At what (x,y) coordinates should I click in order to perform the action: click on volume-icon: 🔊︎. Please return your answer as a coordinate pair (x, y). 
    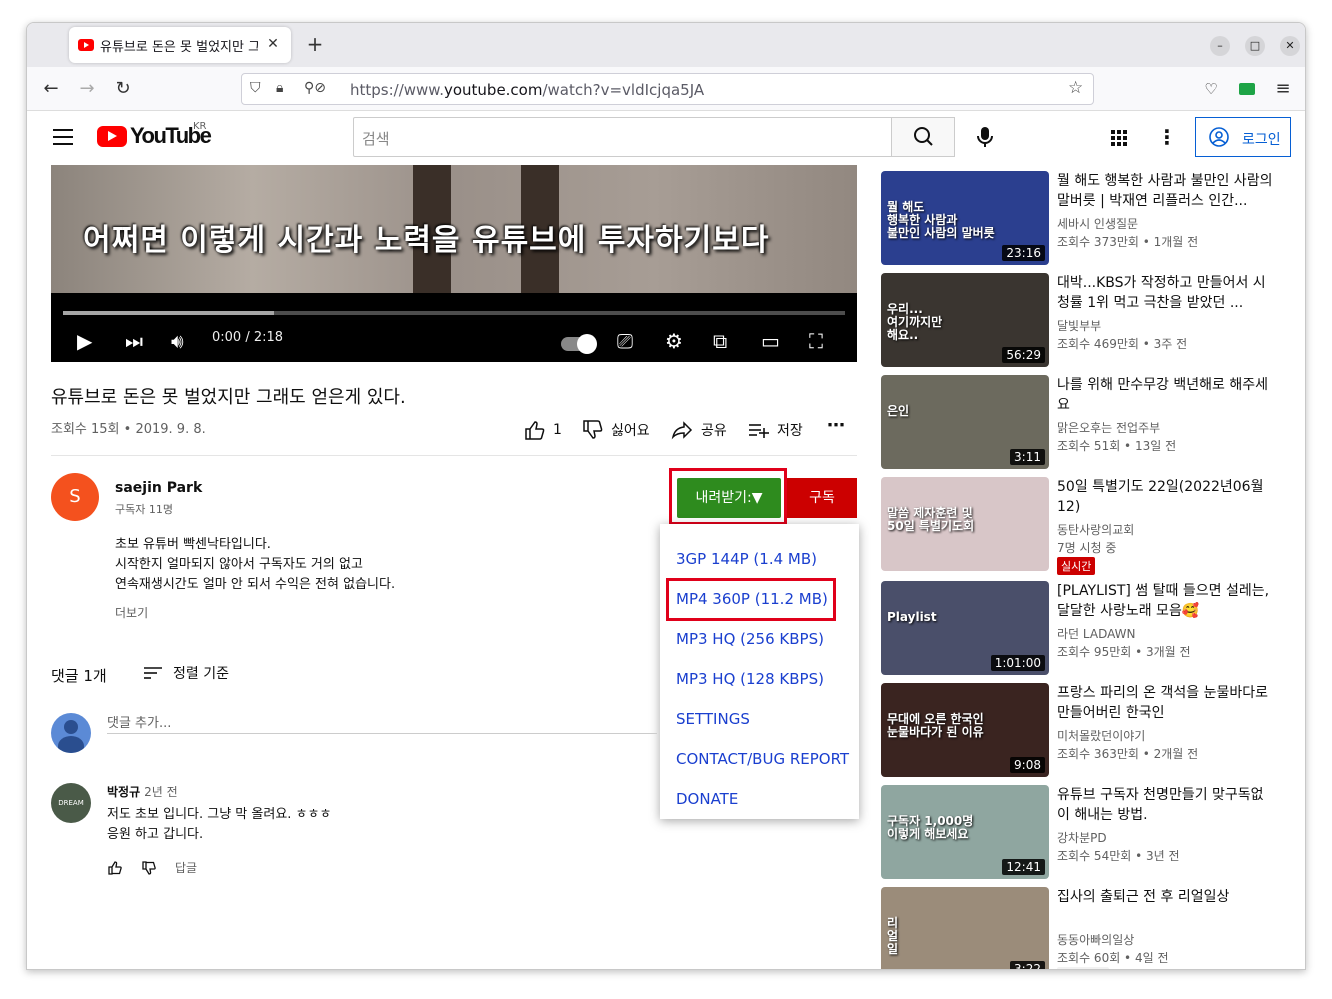
    Looking at the image, I should click on (177, 341).